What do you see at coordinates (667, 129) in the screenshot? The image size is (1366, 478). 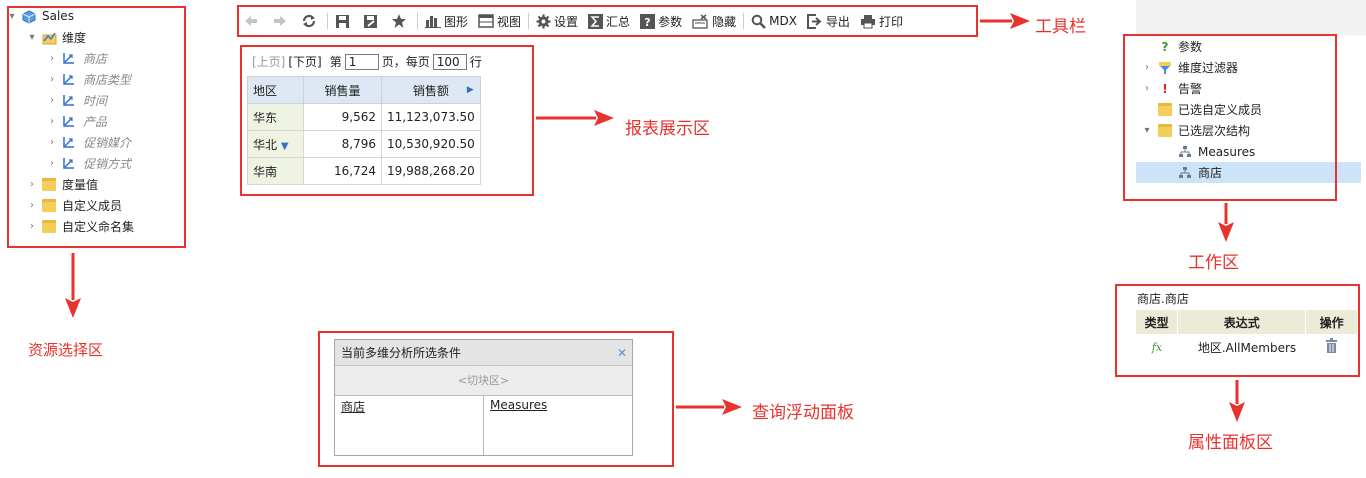 I see `report-area-annotation: 报表展示区` at bounding box center [667, 129].